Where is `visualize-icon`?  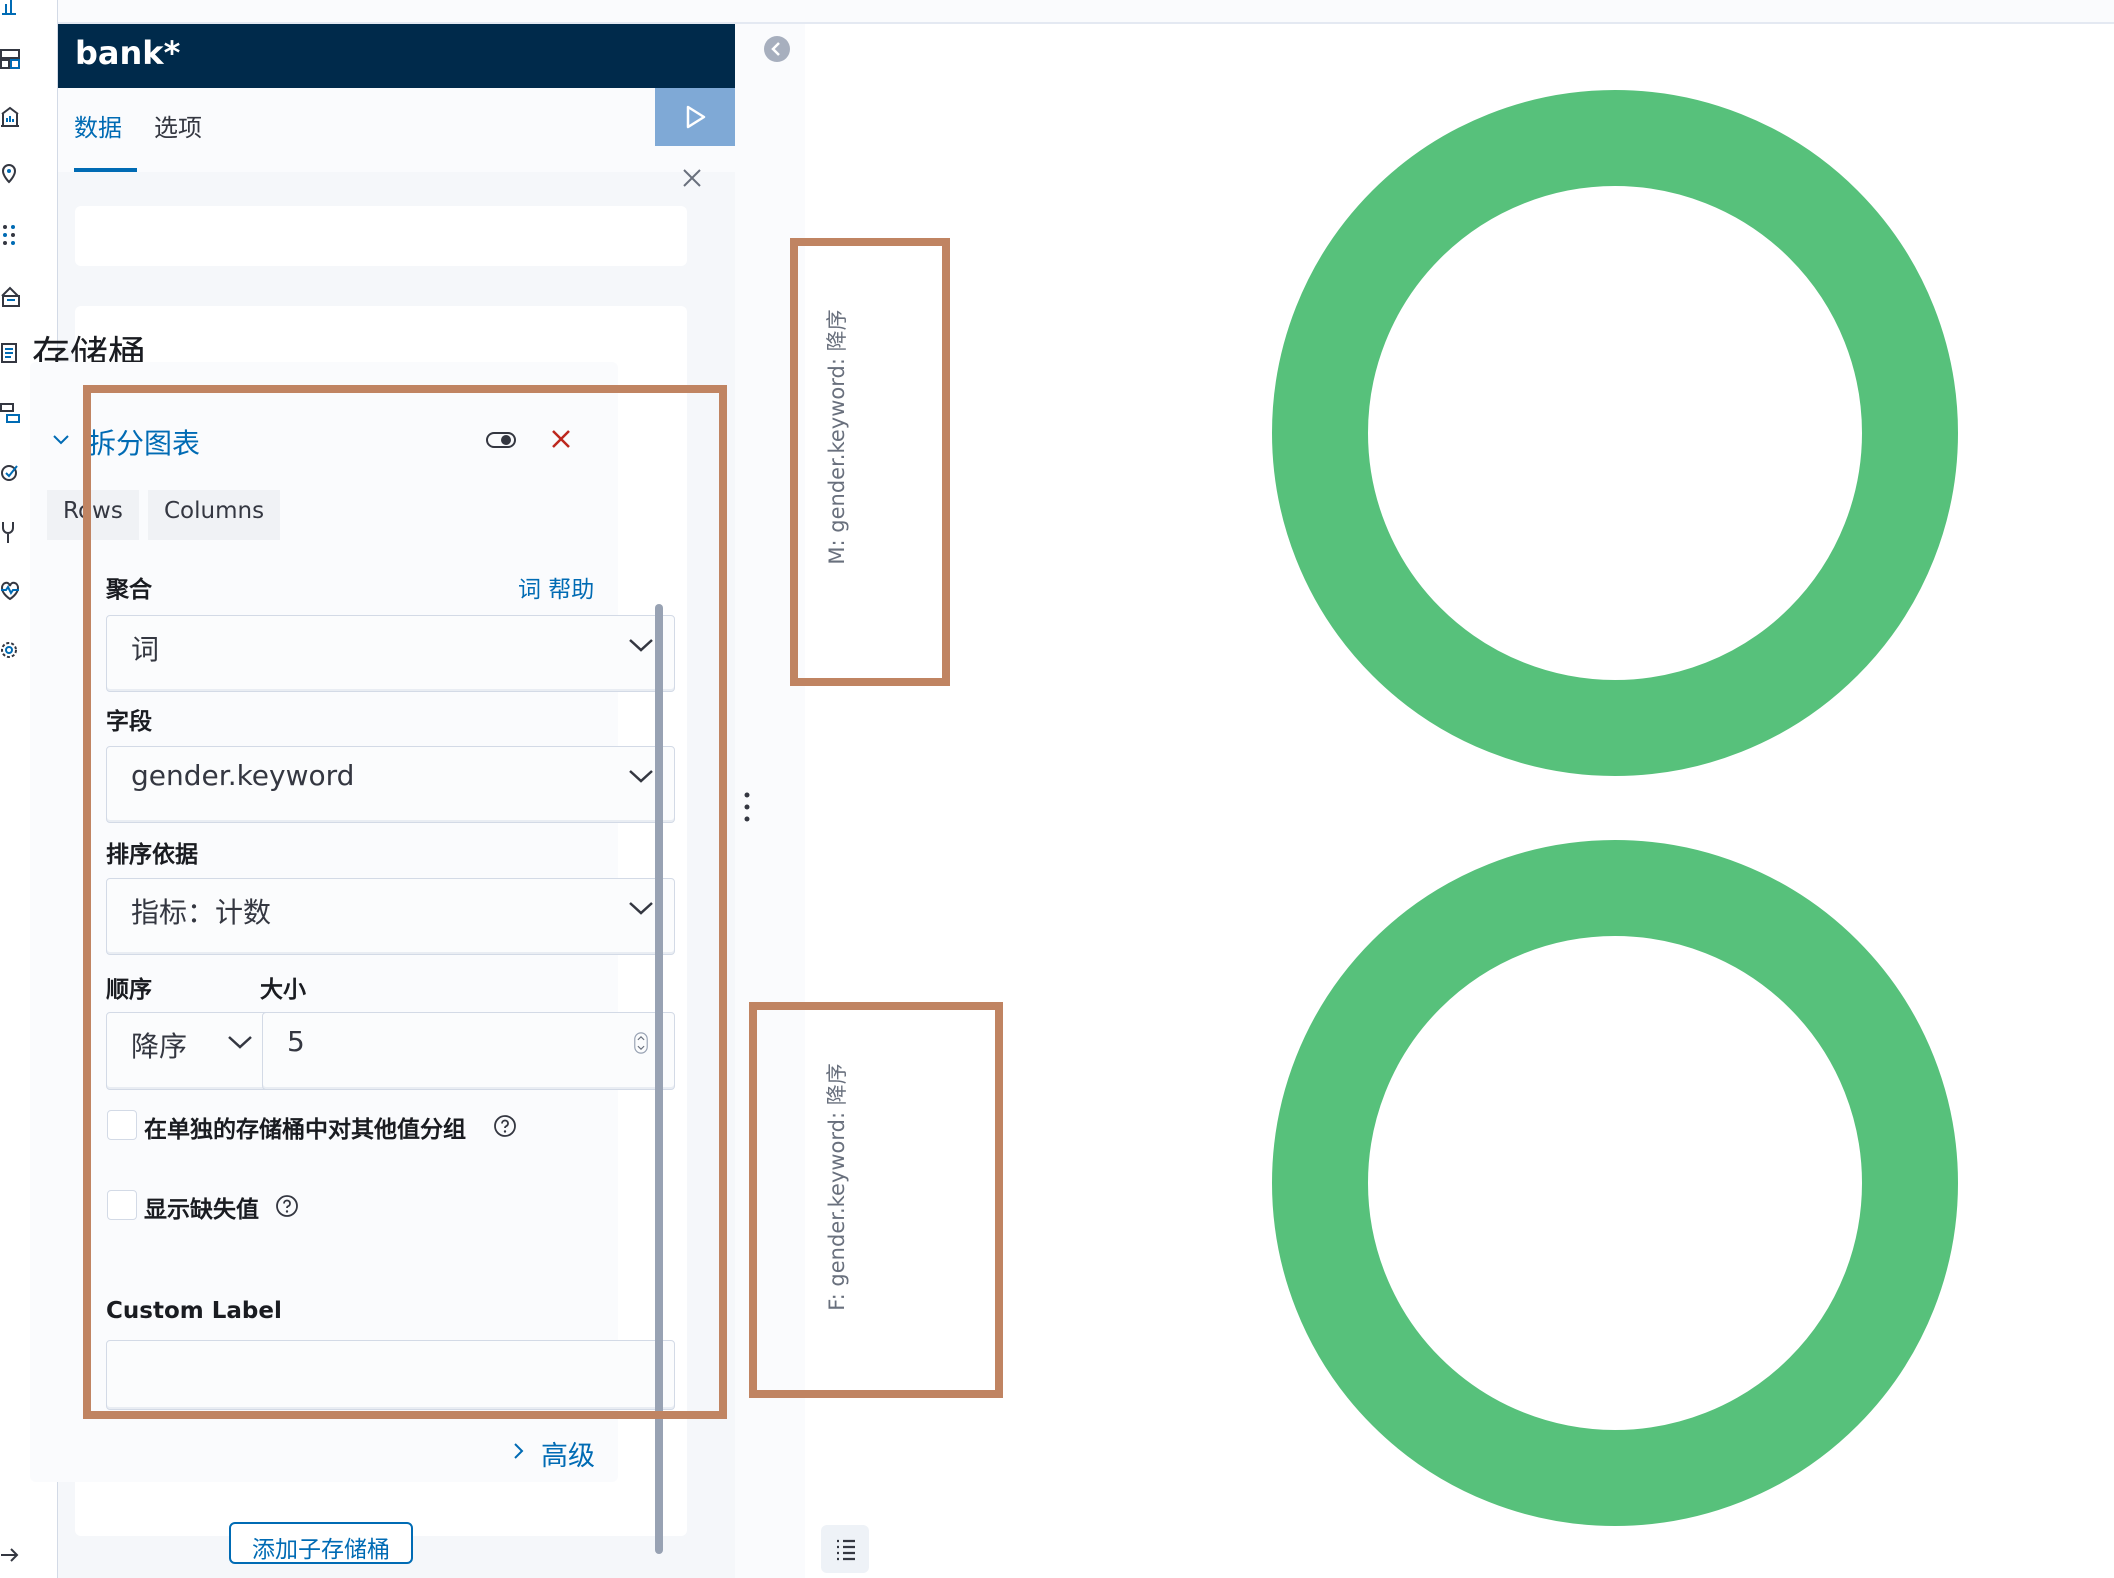 visualize-icon is located at coordinates (15, 12).